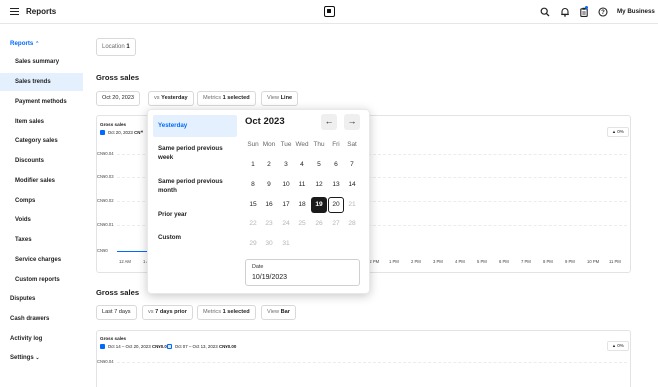 This screenshot has height=387, width=658. What do you see at coordinates (41, 161) in the screenshot?
I see `sidebar-item-discounts: Discounts` at bounding box center [41, 161].